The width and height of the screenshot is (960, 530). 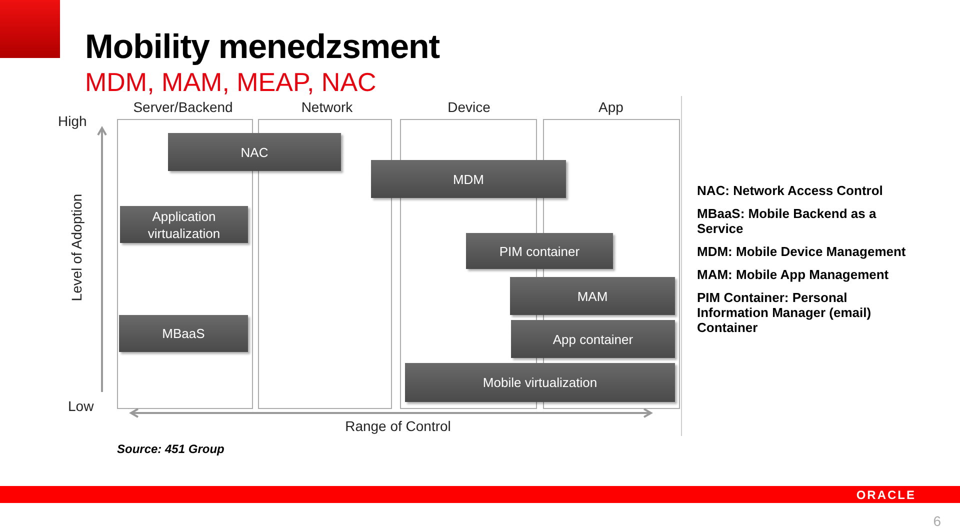 What do you see at coordinates (81, 406) in the screenshot?
I see `axis-label: Low` at bounding box center [81, 406].